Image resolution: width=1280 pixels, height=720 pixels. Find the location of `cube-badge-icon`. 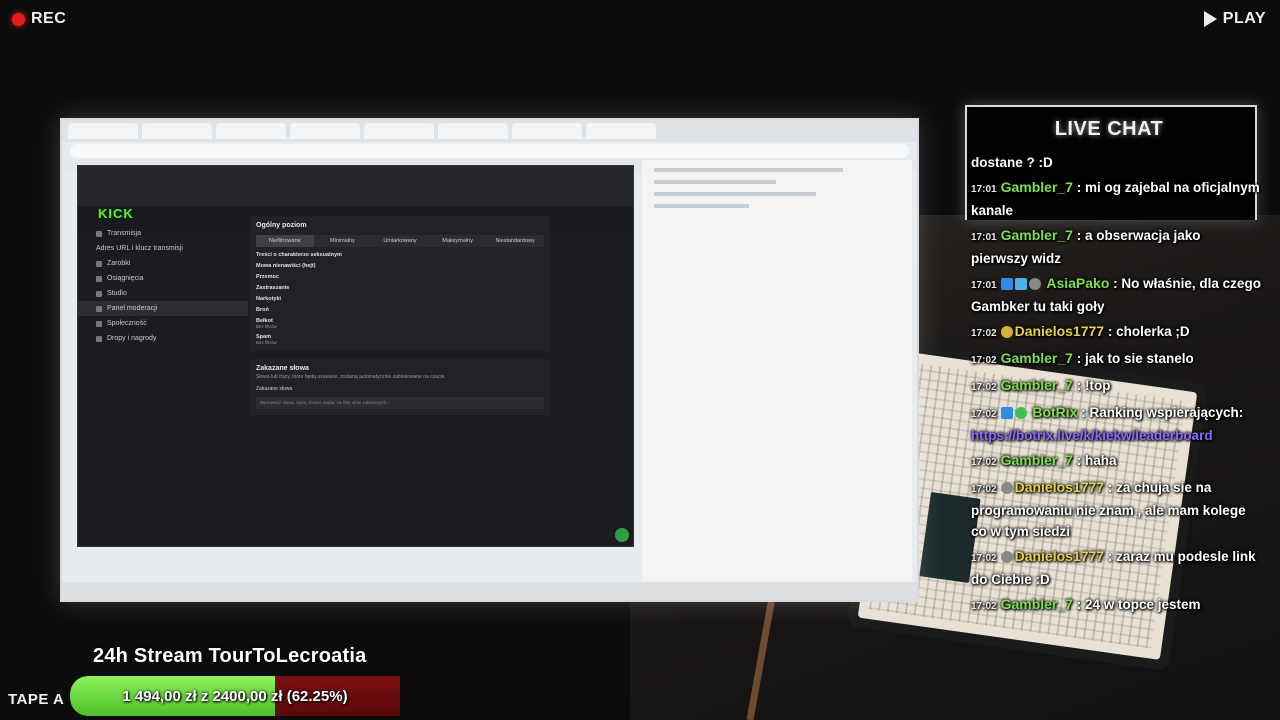

cube-badge-icon is located at coordinates (1020, 284).